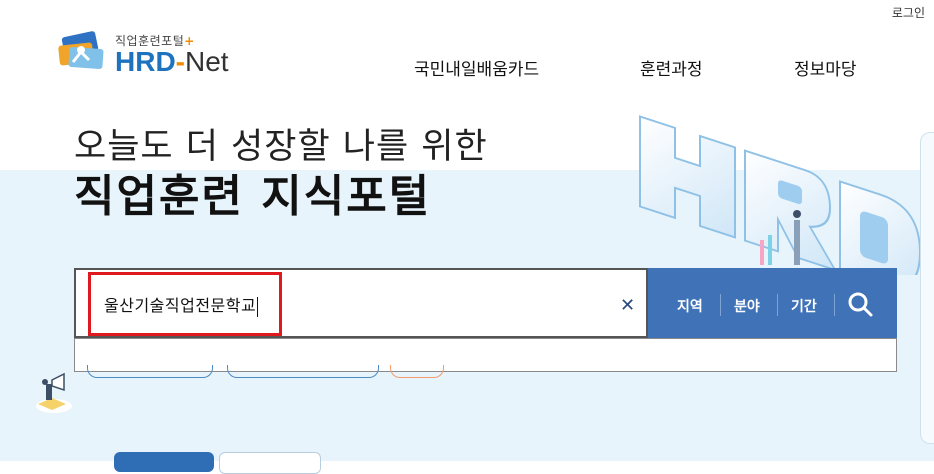  What do you see at coordinates (908, 12) in the screenshot?
I see `login-link: 로그인` at bounding box center [908, 12].